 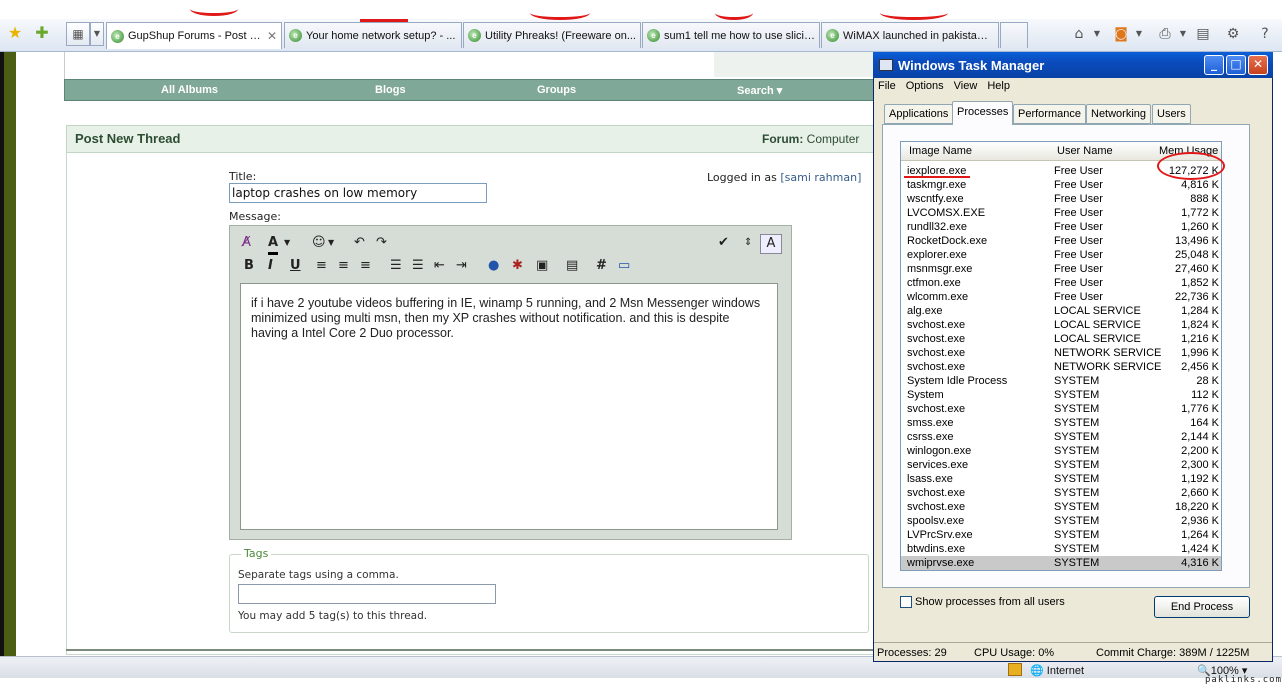 I want to click on process-row: svchost.exe SYSTEM 18,220 K, so click(x=1061, y=507).